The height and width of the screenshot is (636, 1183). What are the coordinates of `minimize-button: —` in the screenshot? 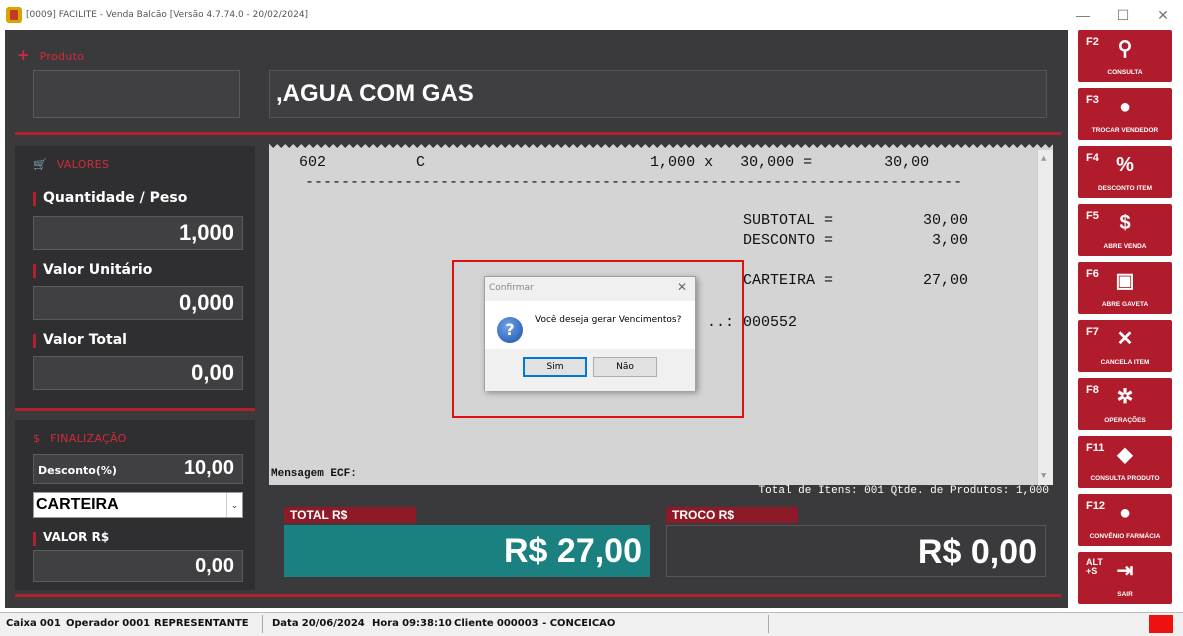 It's located at (1083, 15).